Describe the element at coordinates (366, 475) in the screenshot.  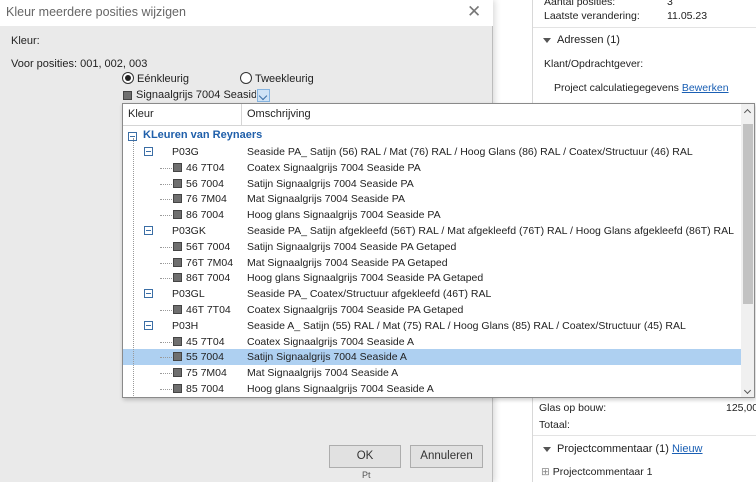
I see `bg-fragment: Pt` at that location.